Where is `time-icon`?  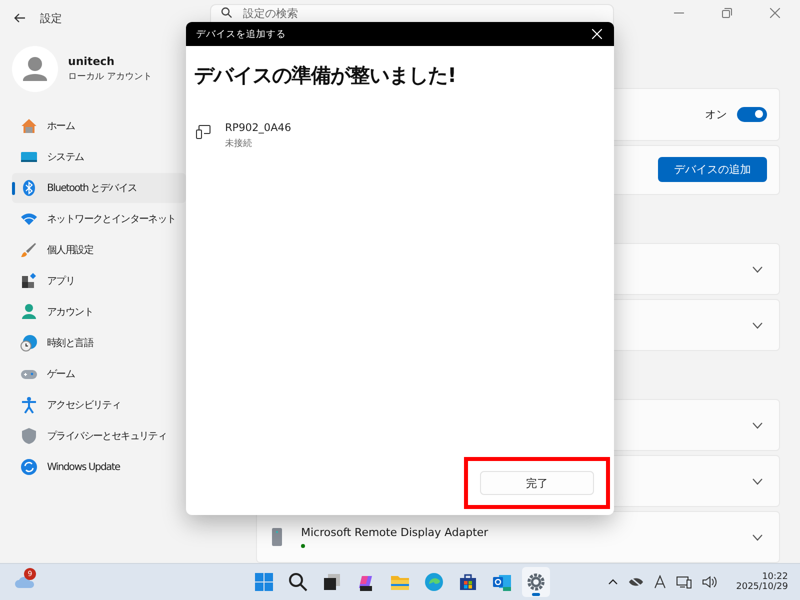
time-icon is located at coordinates (29, 343).